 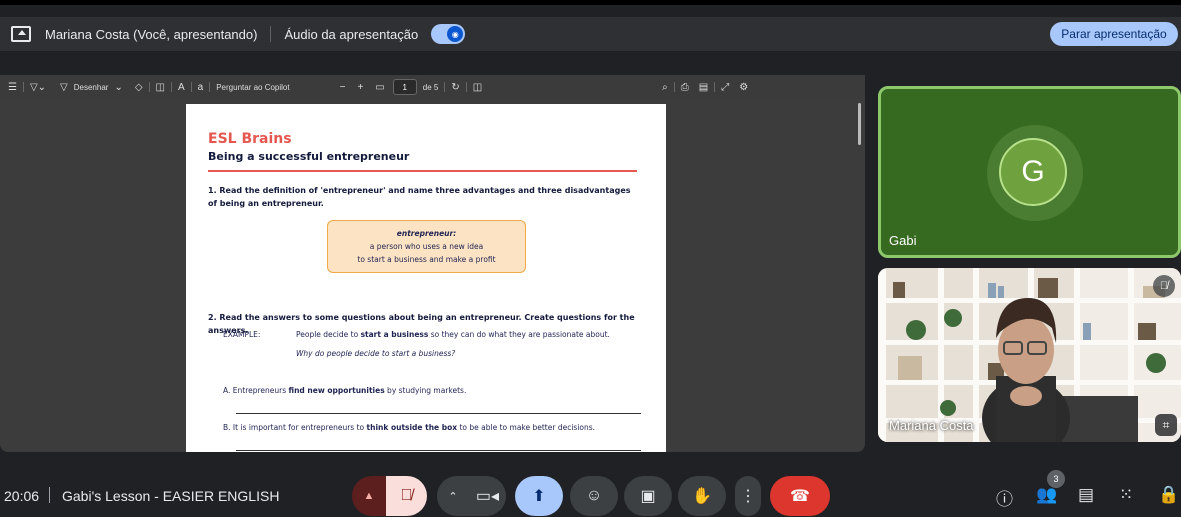 What do you see at coordinates (1086, 495) in the screenshot?
I see `chat-icon: ▤` at bounding box center [1086, 495].